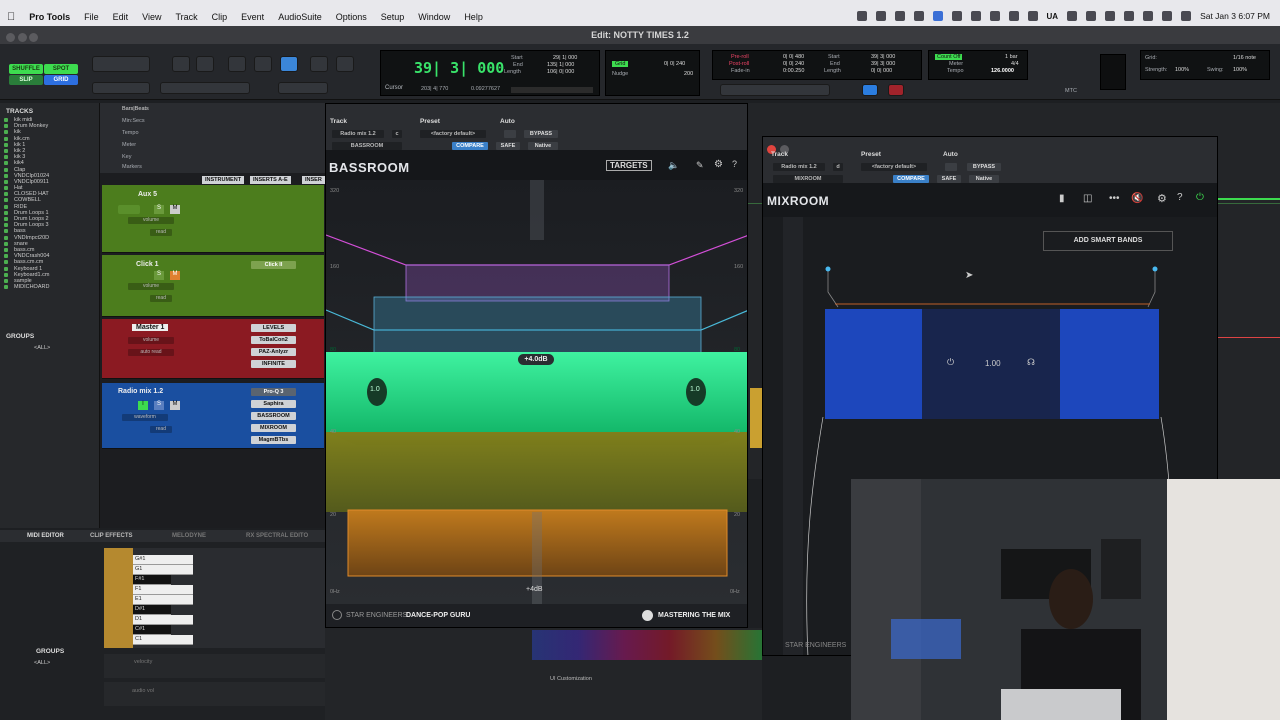 This screenshot has width=1280, height=720. What do you see at coordinates (700, 165) in the screenshot?
I see `pencil-icon: ✎` at bounding box center [700, 165].